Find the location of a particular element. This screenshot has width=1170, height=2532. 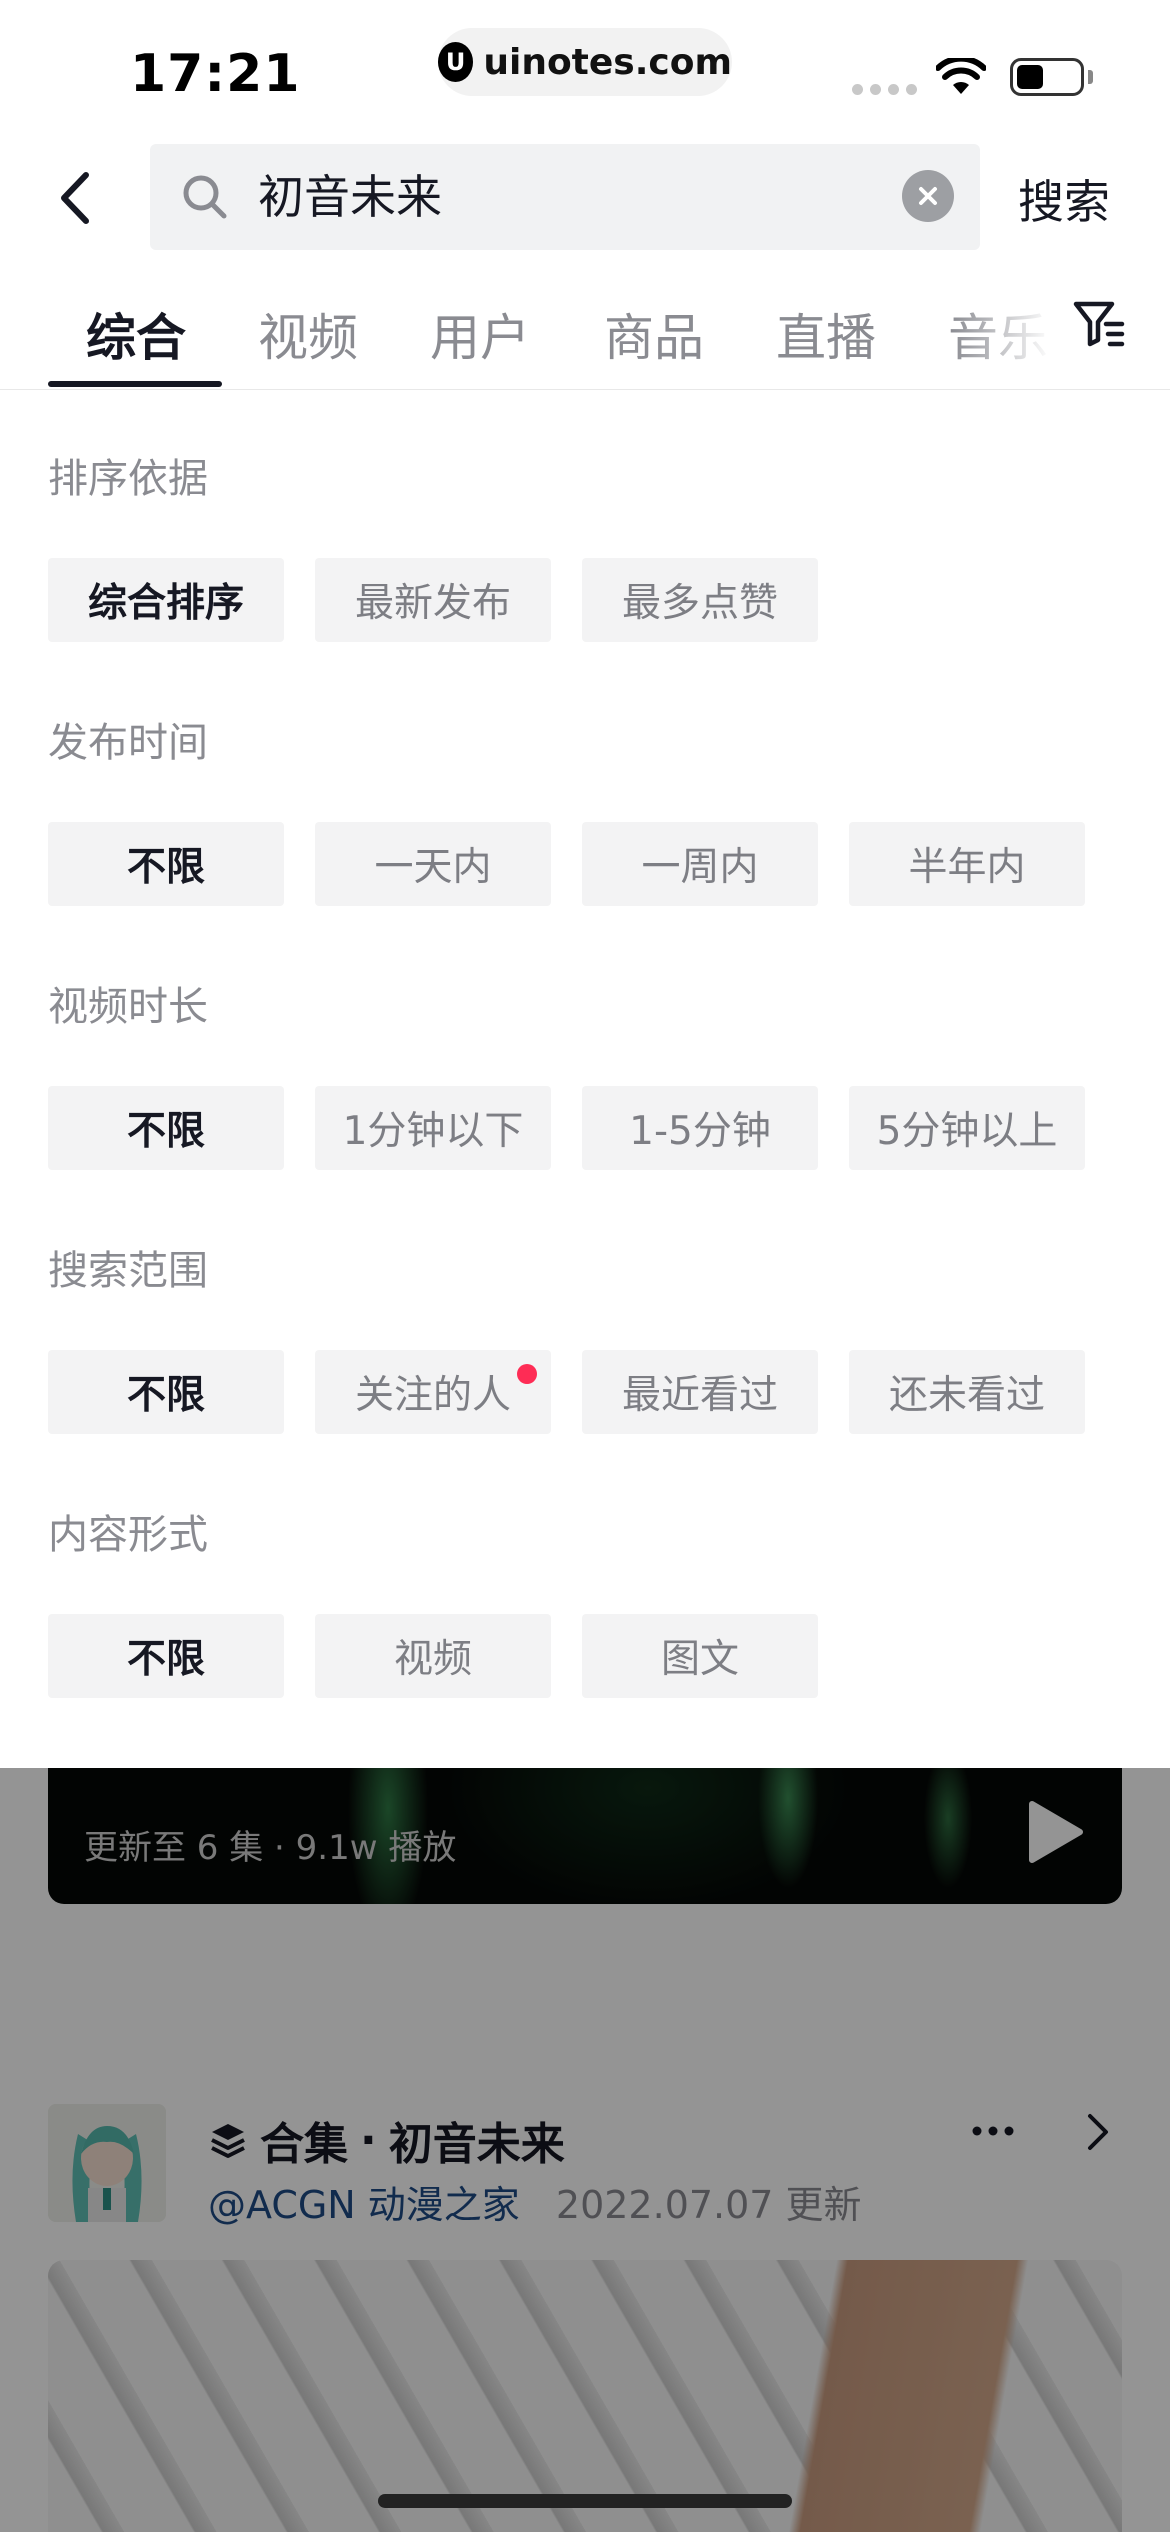

option-duration-any: 不限 is located at coordinates (166, 1128).